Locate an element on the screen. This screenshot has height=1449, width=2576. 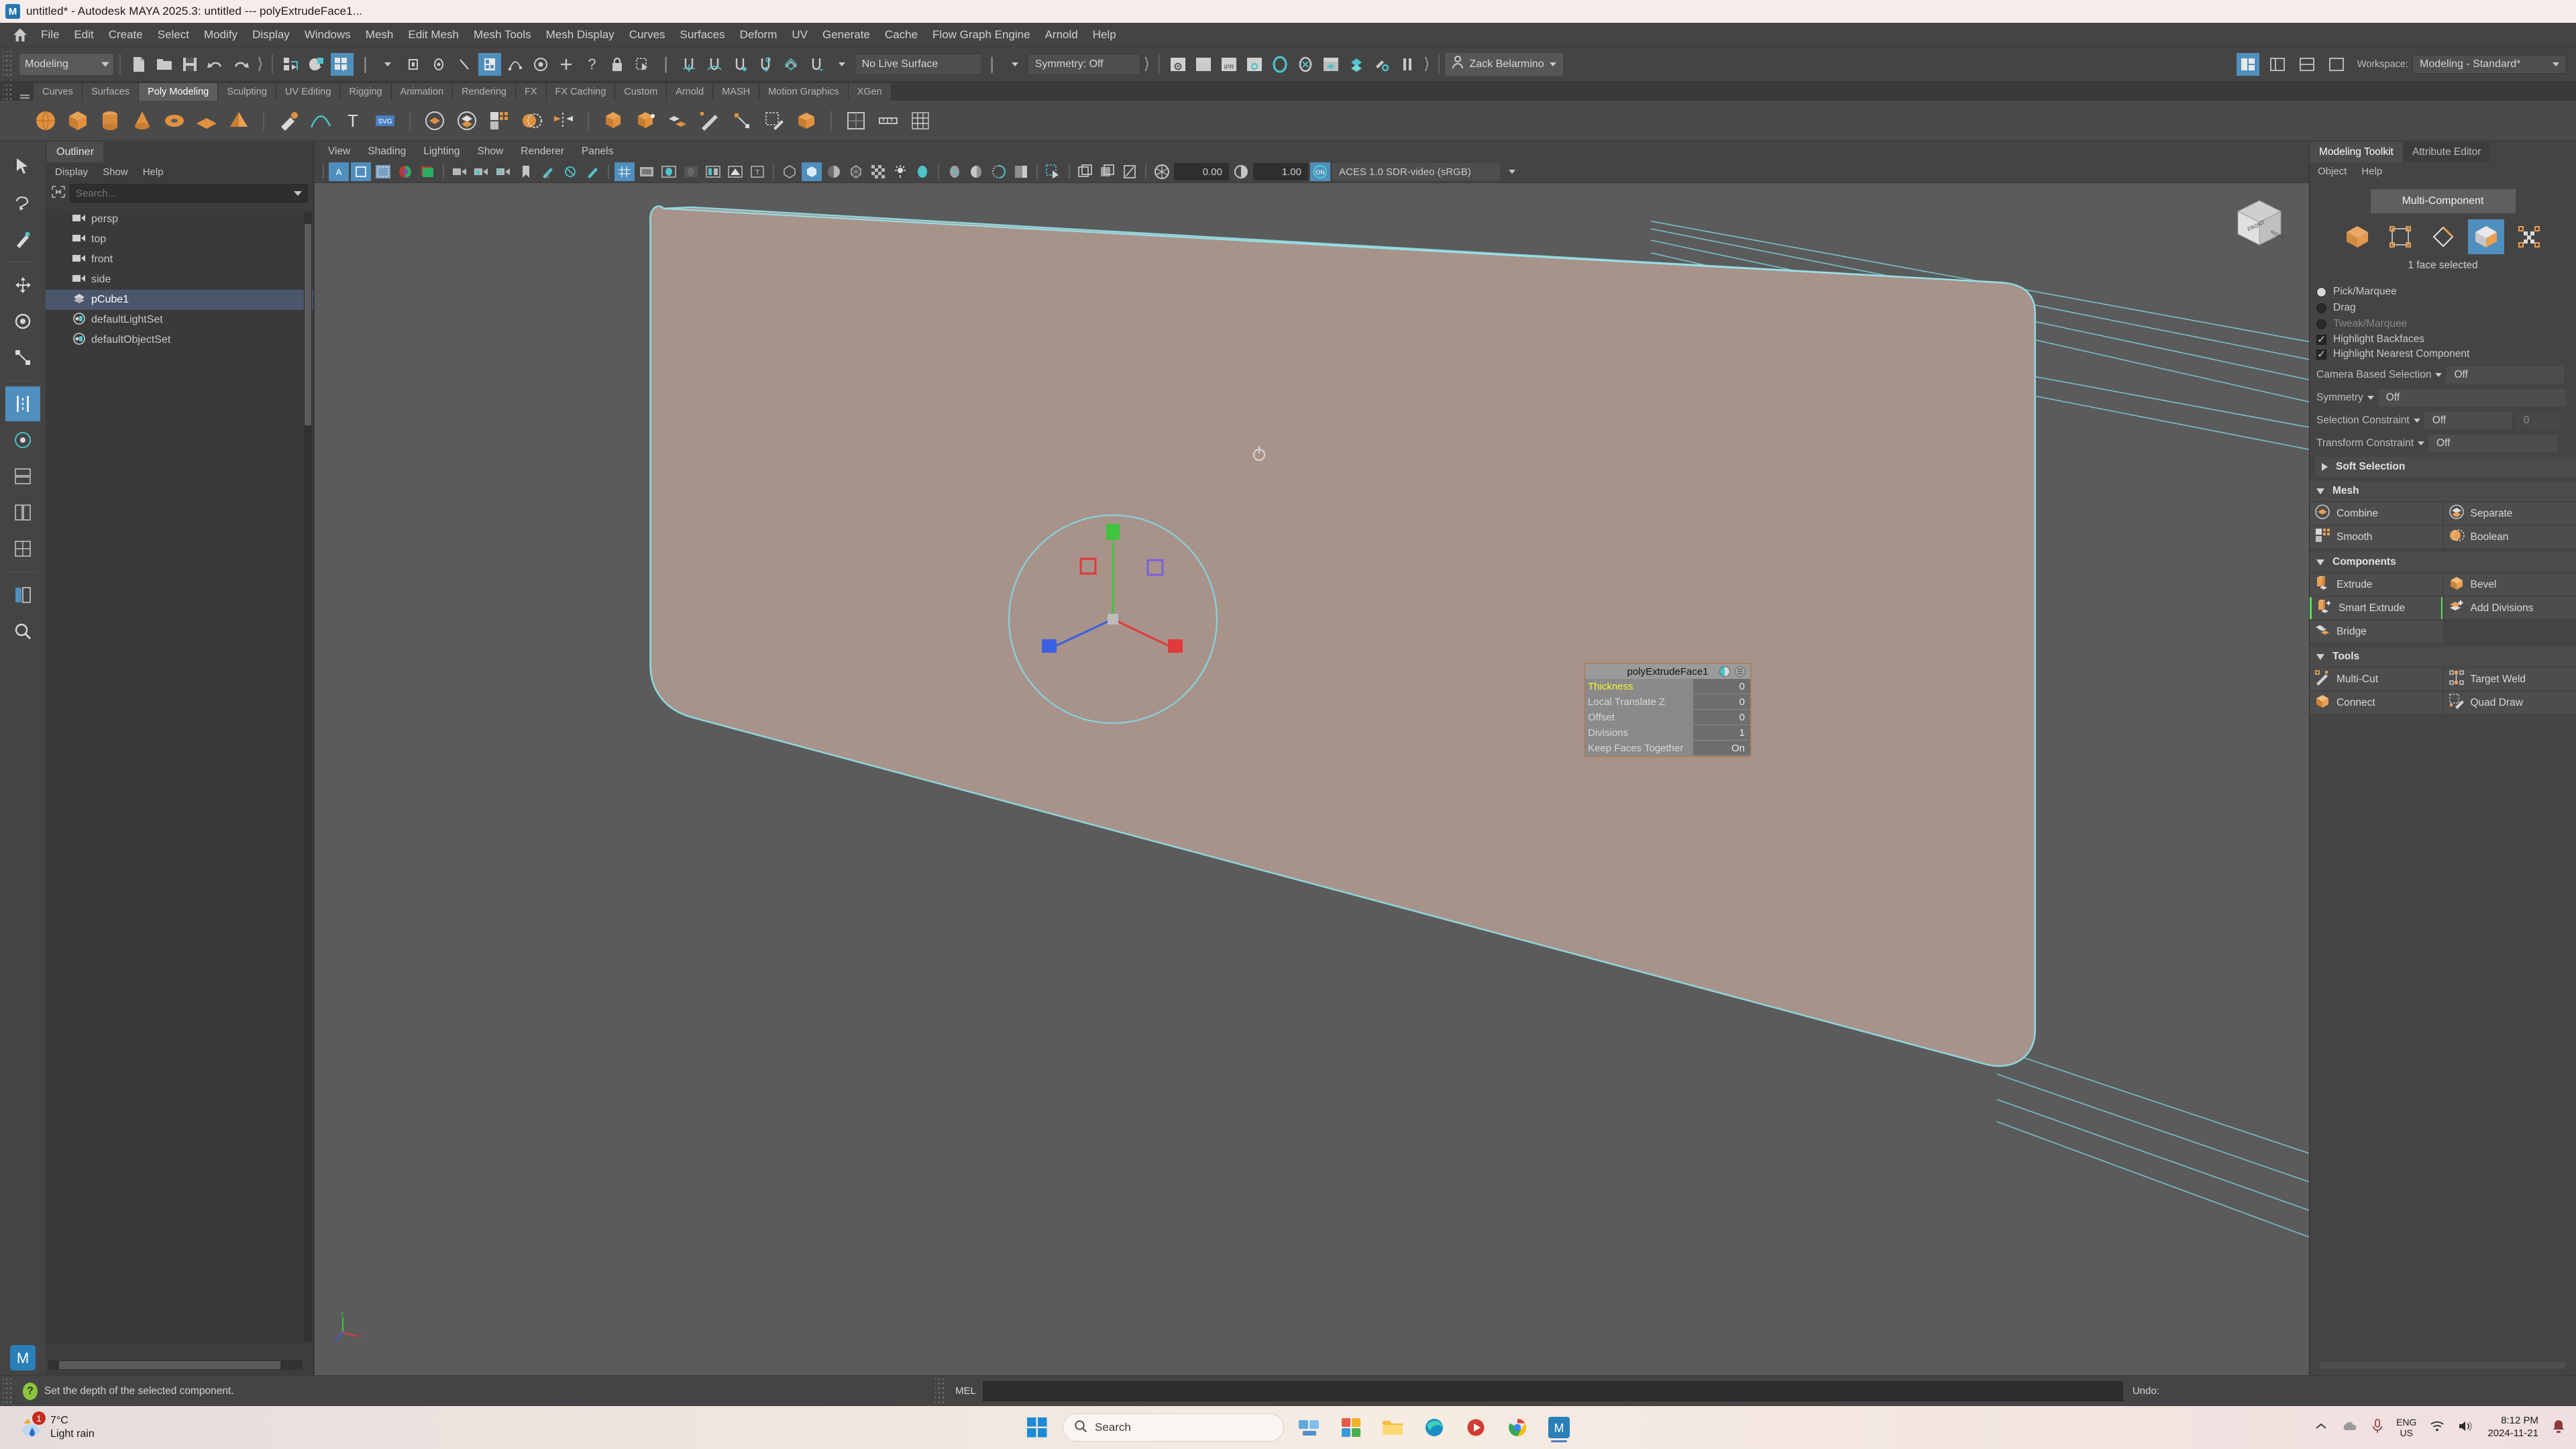
user-account-chip: Zack Belarmino is located at coordinates (1504, 64).